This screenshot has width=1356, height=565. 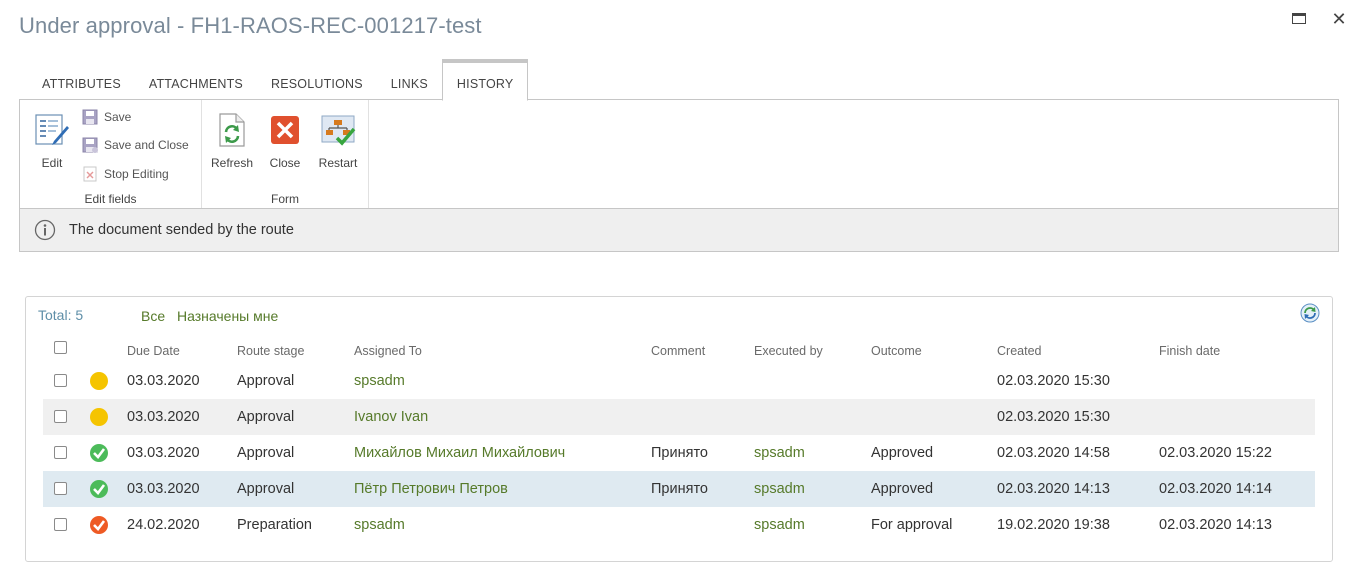 What do you see at coordinates (81, 79) in the screenshot?
I see `tab-attributes: ATTRIBUTES` at bounding box center [81, 79].